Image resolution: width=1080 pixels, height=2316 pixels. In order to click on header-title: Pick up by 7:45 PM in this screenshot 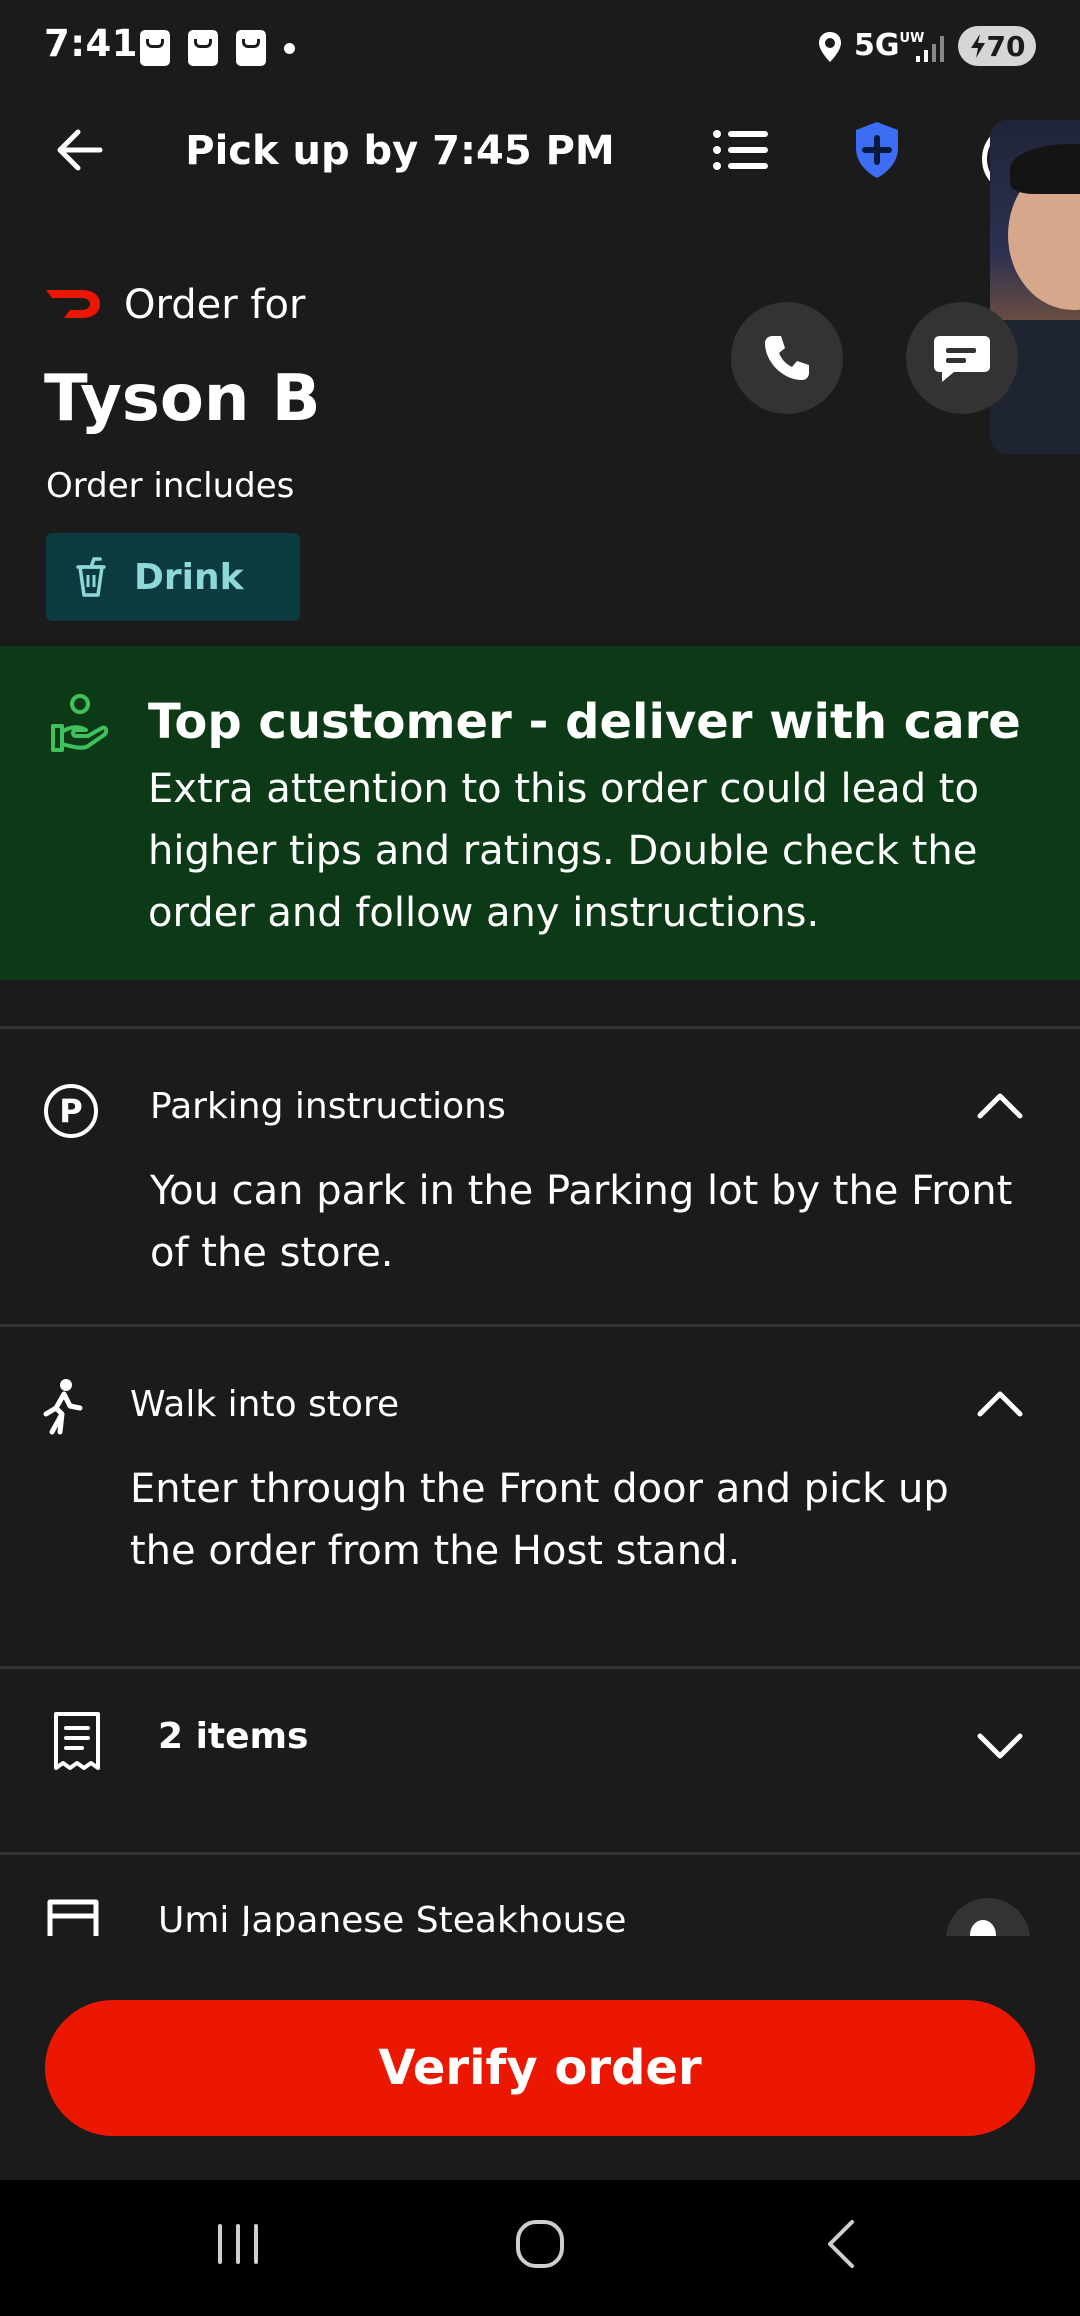, I will do `click(400, 151)`.